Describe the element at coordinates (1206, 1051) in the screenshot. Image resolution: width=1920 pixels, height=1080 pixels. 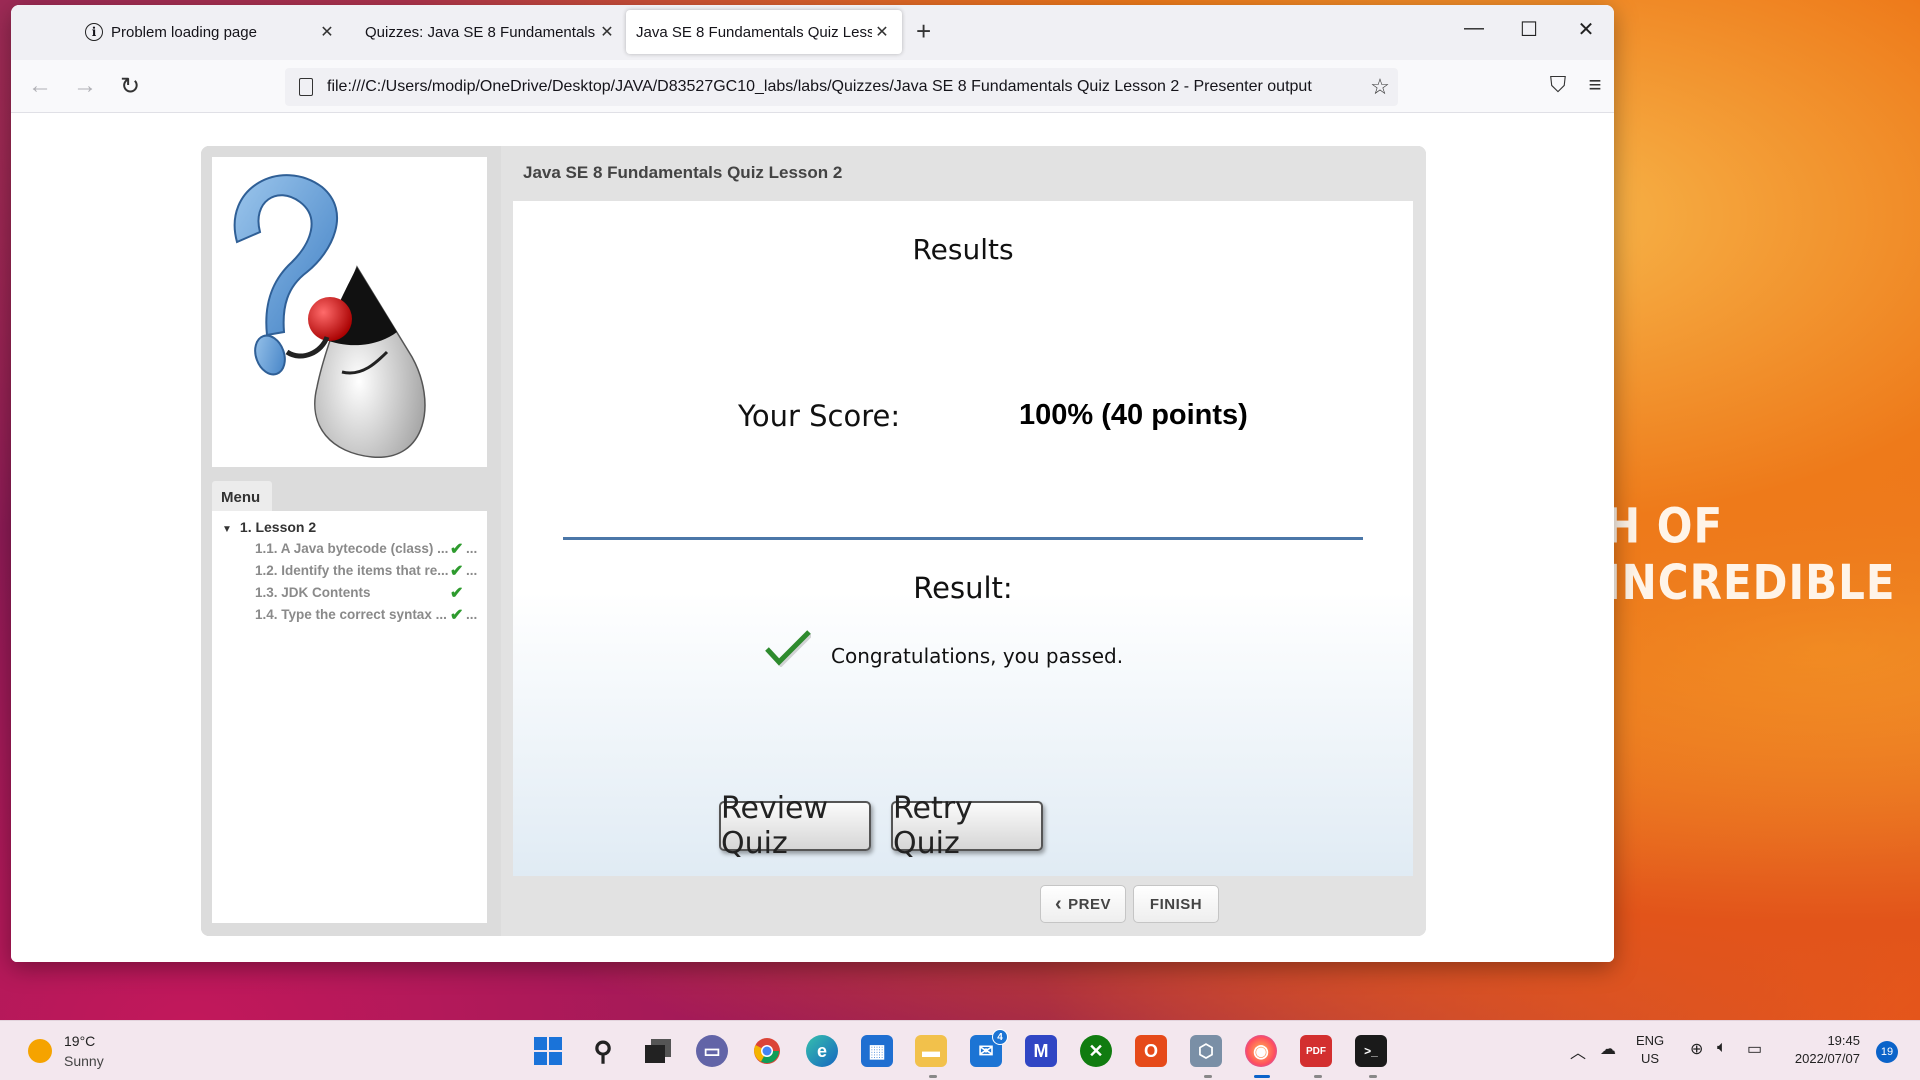
I see `app-cube-icon: ⬡` at that location.